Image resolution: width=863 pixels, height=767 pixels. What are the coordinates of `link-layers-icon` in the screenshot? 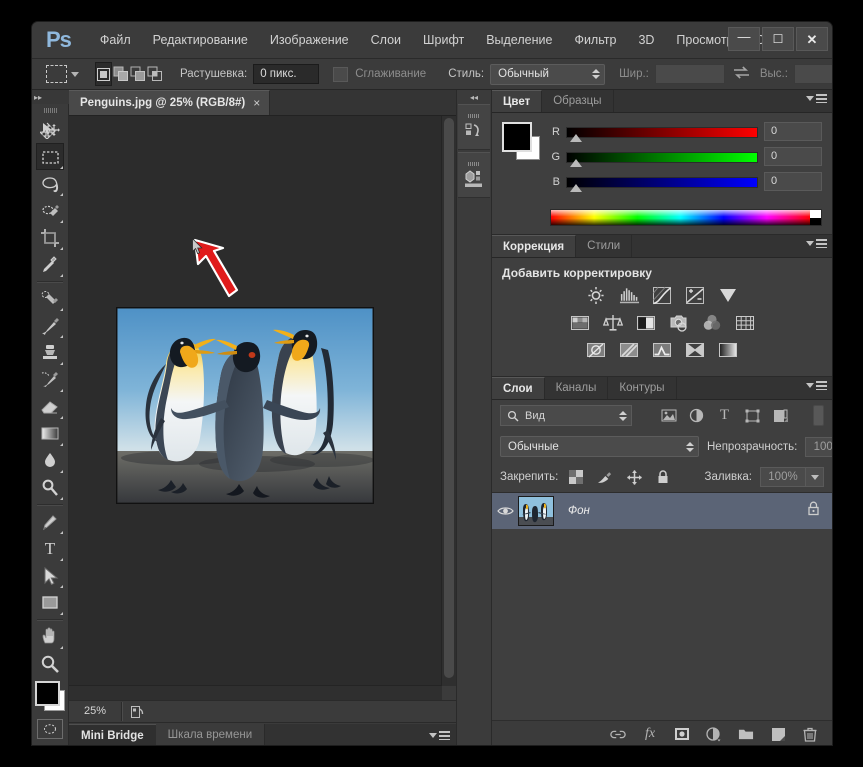 It's located at (618, 734).